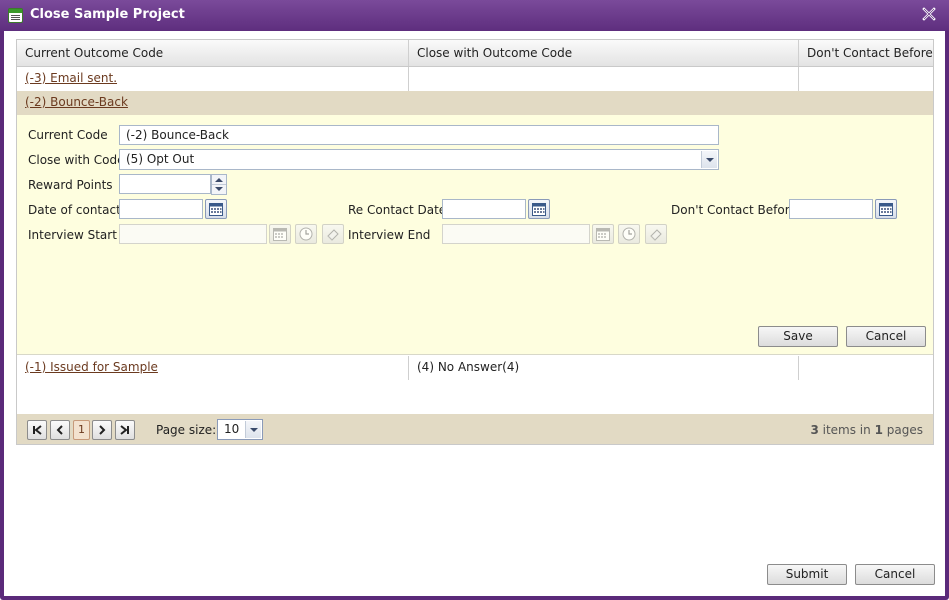  What do you see at coordinates (165, 184) in the screenshot?
I see `reward-points-input` at bounding box center [165, 184].